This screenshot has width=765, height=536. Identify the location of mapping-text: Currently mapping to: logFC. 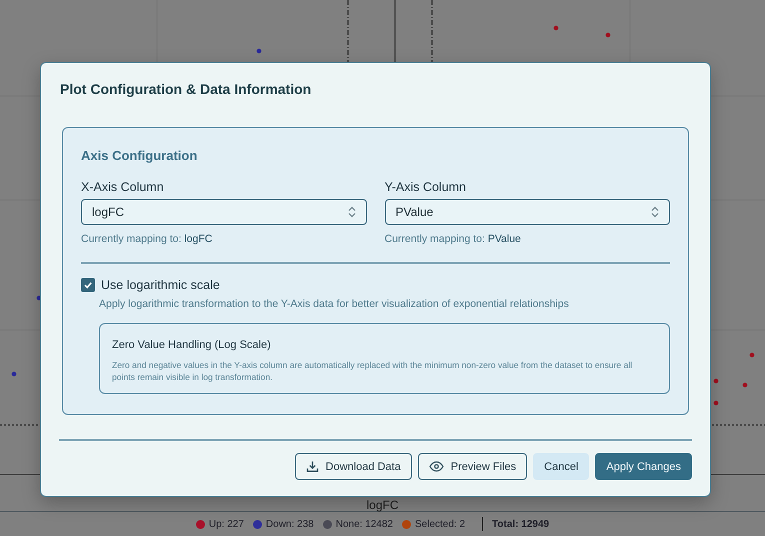
(147, 239).